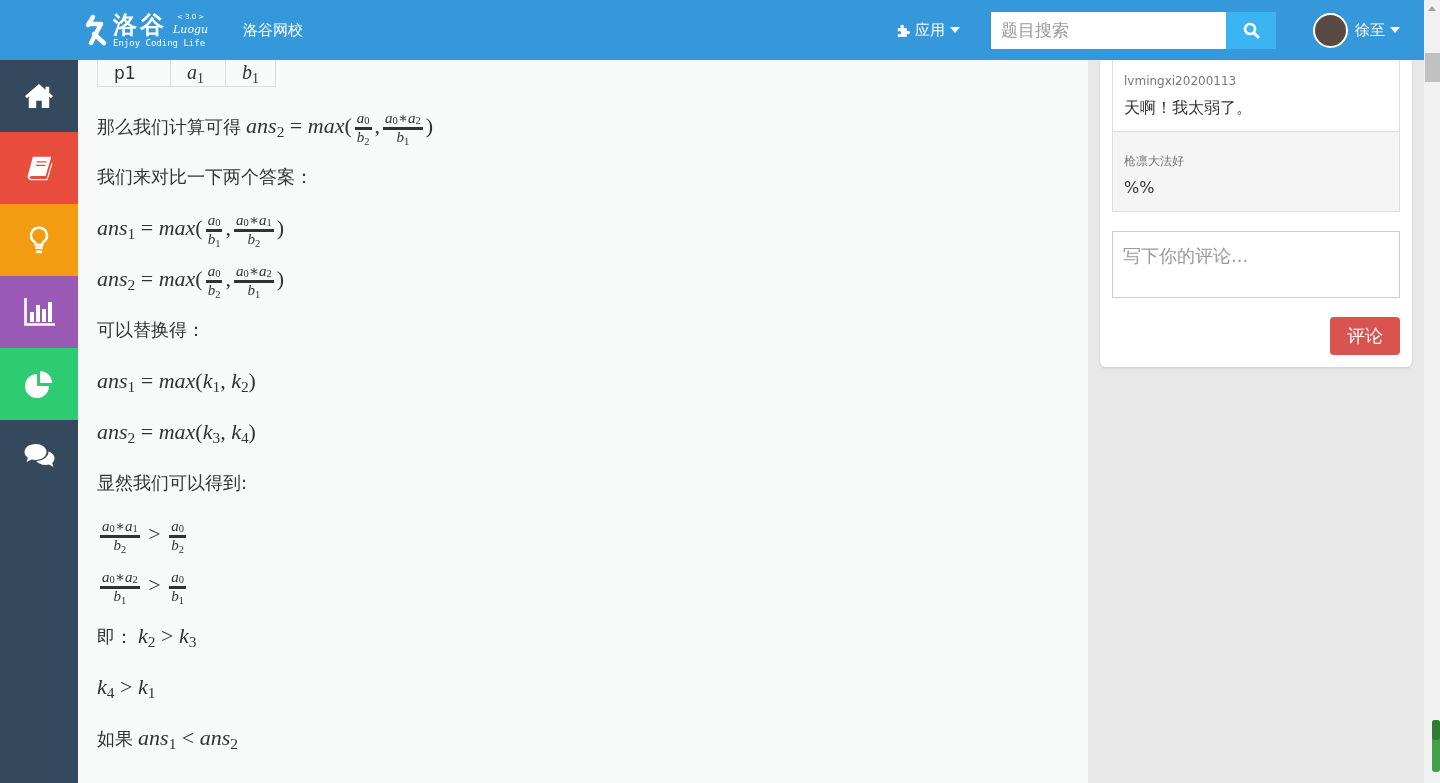 Image resolution: width=1440 pixels, height=783 pixels. What do you see at coordinates (126, 688) in the screenshot?
I see `math-formula: k$_{4}$ > k$_{1}$` at bounding box center [126, 688].